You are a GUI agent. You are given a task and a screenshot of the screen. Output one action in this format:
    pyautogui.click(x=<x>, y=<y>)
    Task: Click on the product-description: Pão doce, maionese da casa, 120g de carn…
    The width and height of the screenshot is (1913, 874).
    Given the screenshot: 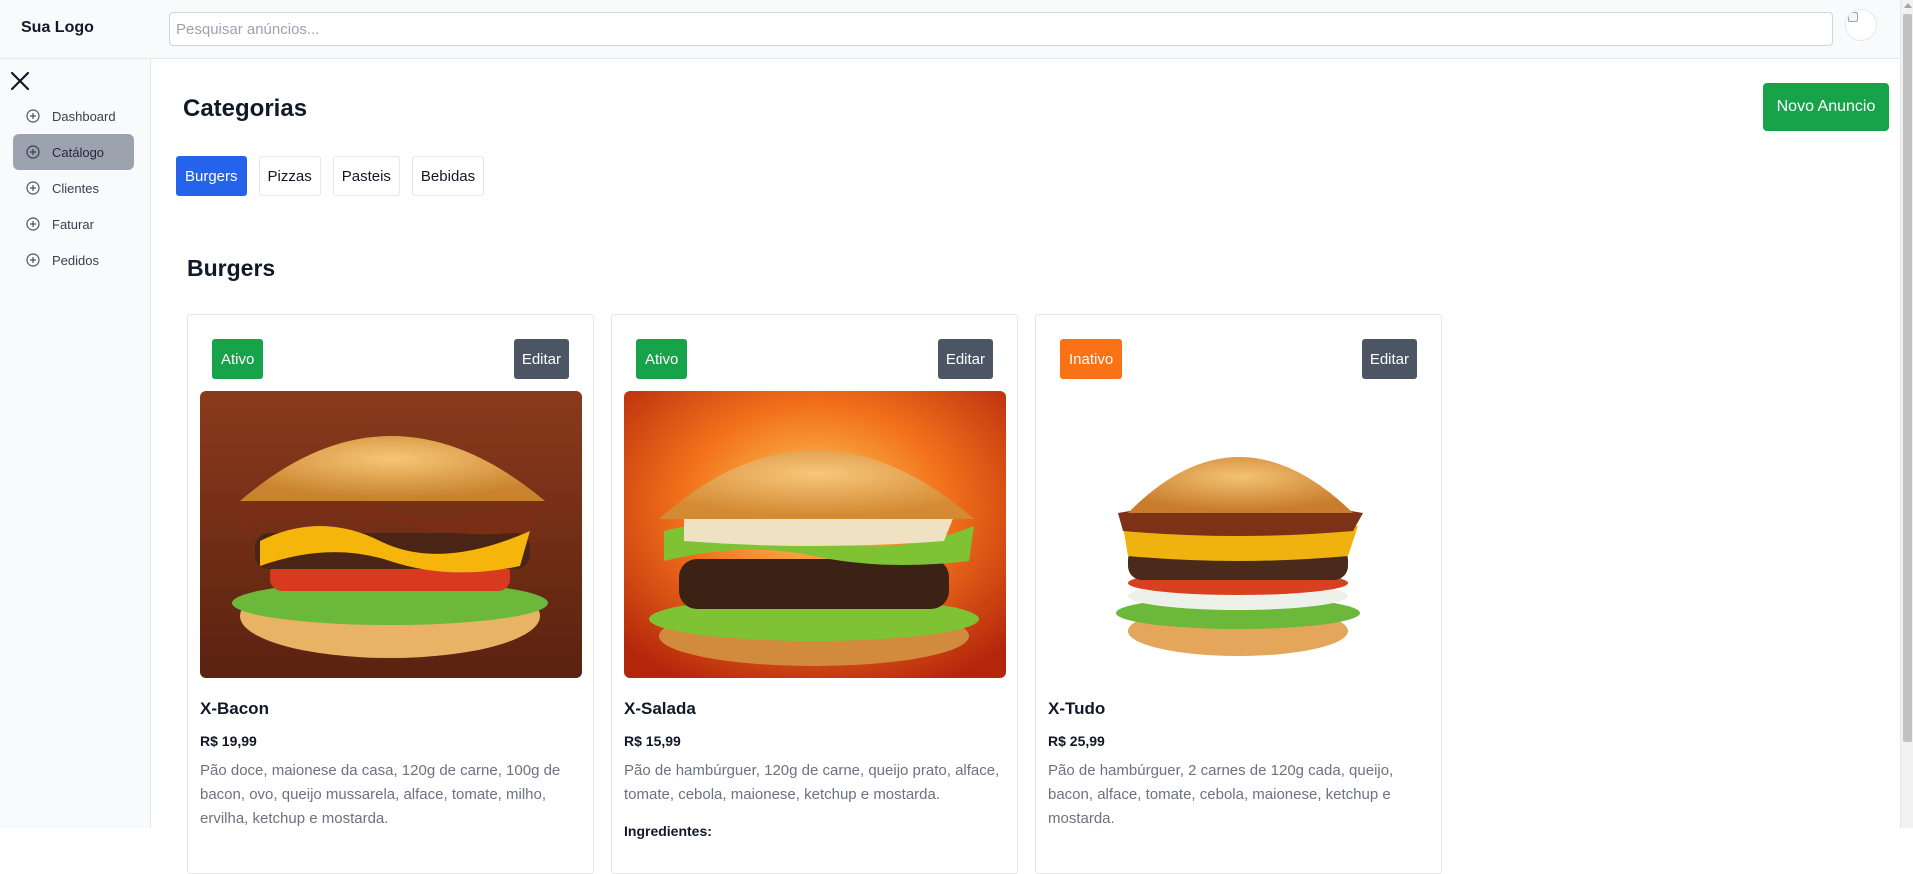 What is the action you would take?
    pyautogui.click(x=380, y=794)
    